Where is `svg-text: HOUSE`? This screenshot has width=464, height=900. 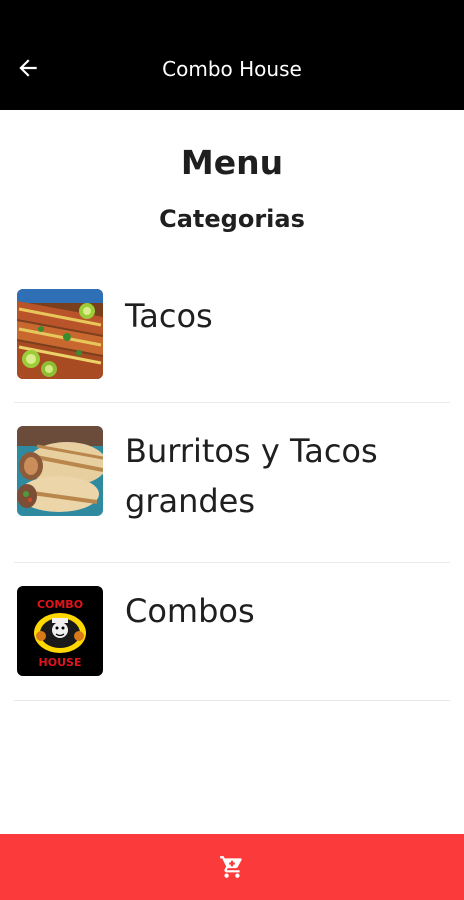 svg-text: HOUSE is located at coordinates (60, 662).